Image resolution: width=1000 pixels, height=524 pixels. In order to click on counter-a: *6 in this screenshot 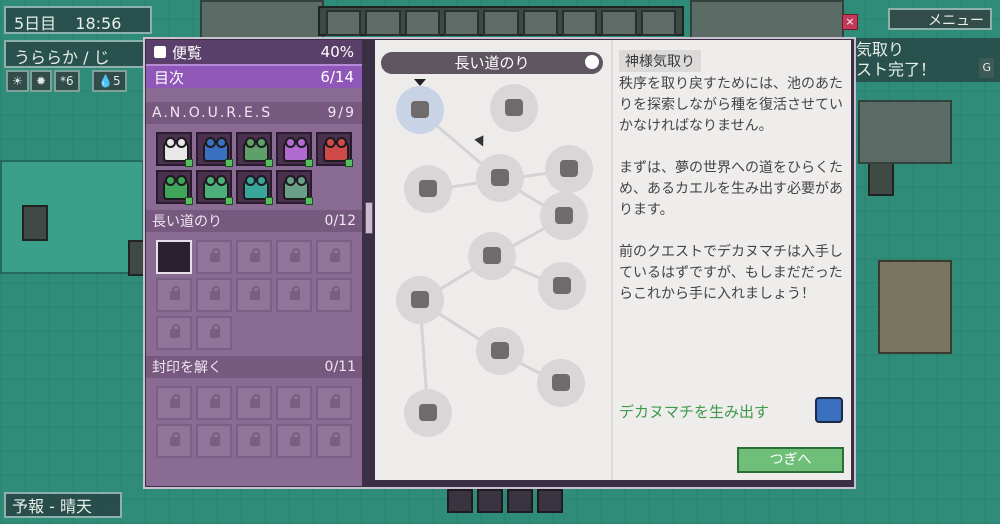, I will do `click(67, 81)`.